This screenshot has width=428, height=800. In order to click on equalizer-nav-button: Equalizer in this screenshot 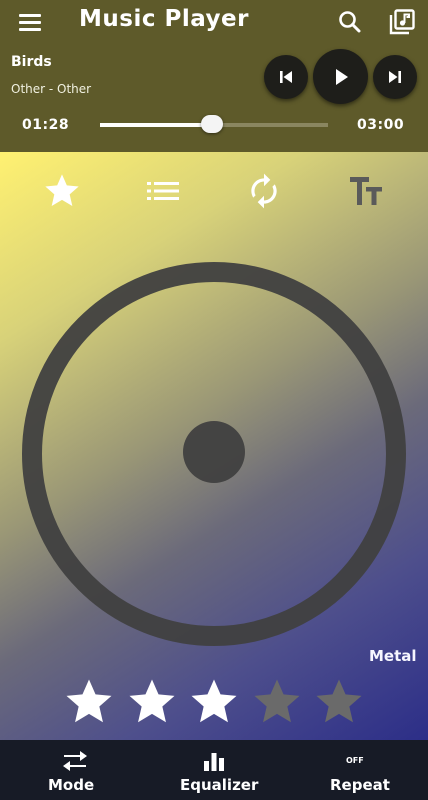, I will do `click(217, 770)`.